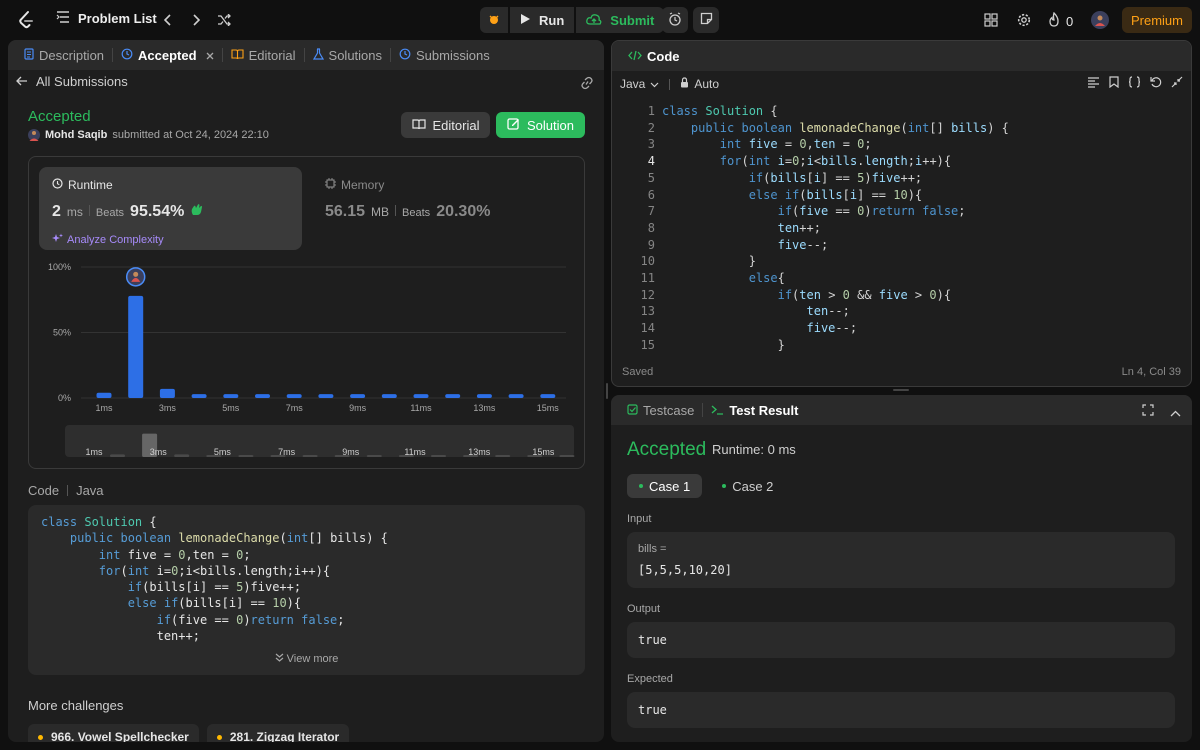  What do you see at coordinates (665, 486) in the screenshot?
I see `case-tab: Case 1` at bounding box center [665, 486].